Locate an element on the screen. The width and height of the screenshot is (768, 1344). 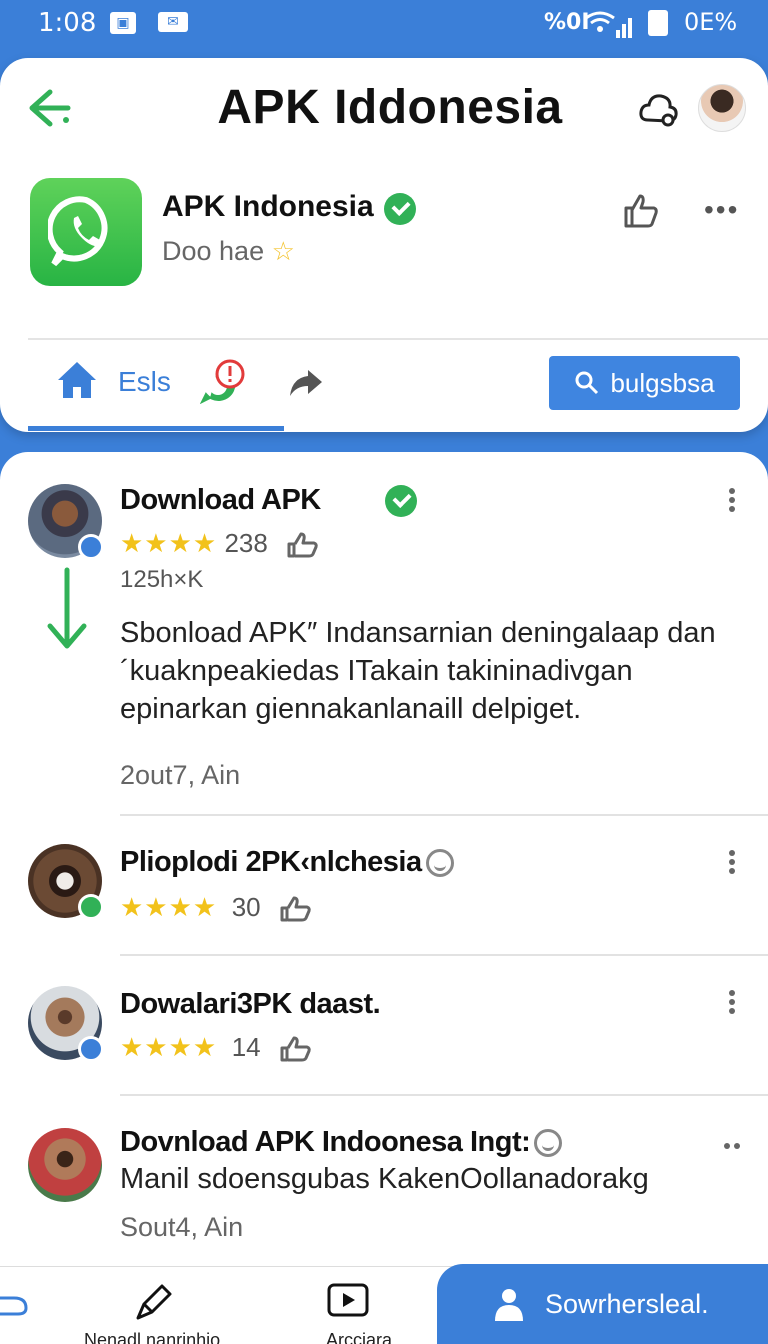
feed-item-date: Sout4, Ain is located at coordinates (182, 1227).